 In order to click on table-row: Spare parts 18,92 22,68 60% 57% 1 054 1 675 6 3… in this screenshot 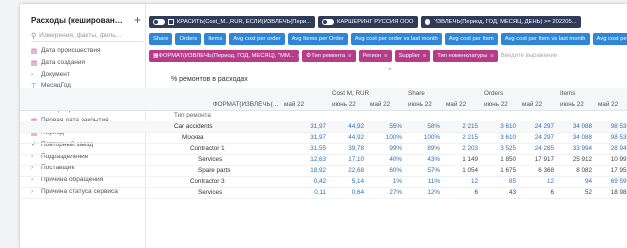, I will do `click(323, 171)`.